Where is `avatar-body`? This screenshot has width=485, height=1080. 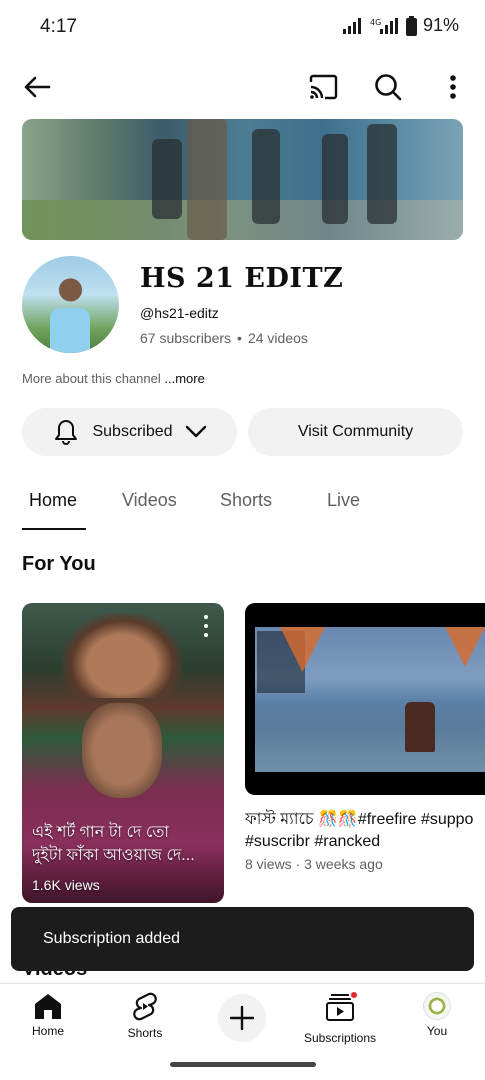 avatar-body is located at coordinates (70, 330).